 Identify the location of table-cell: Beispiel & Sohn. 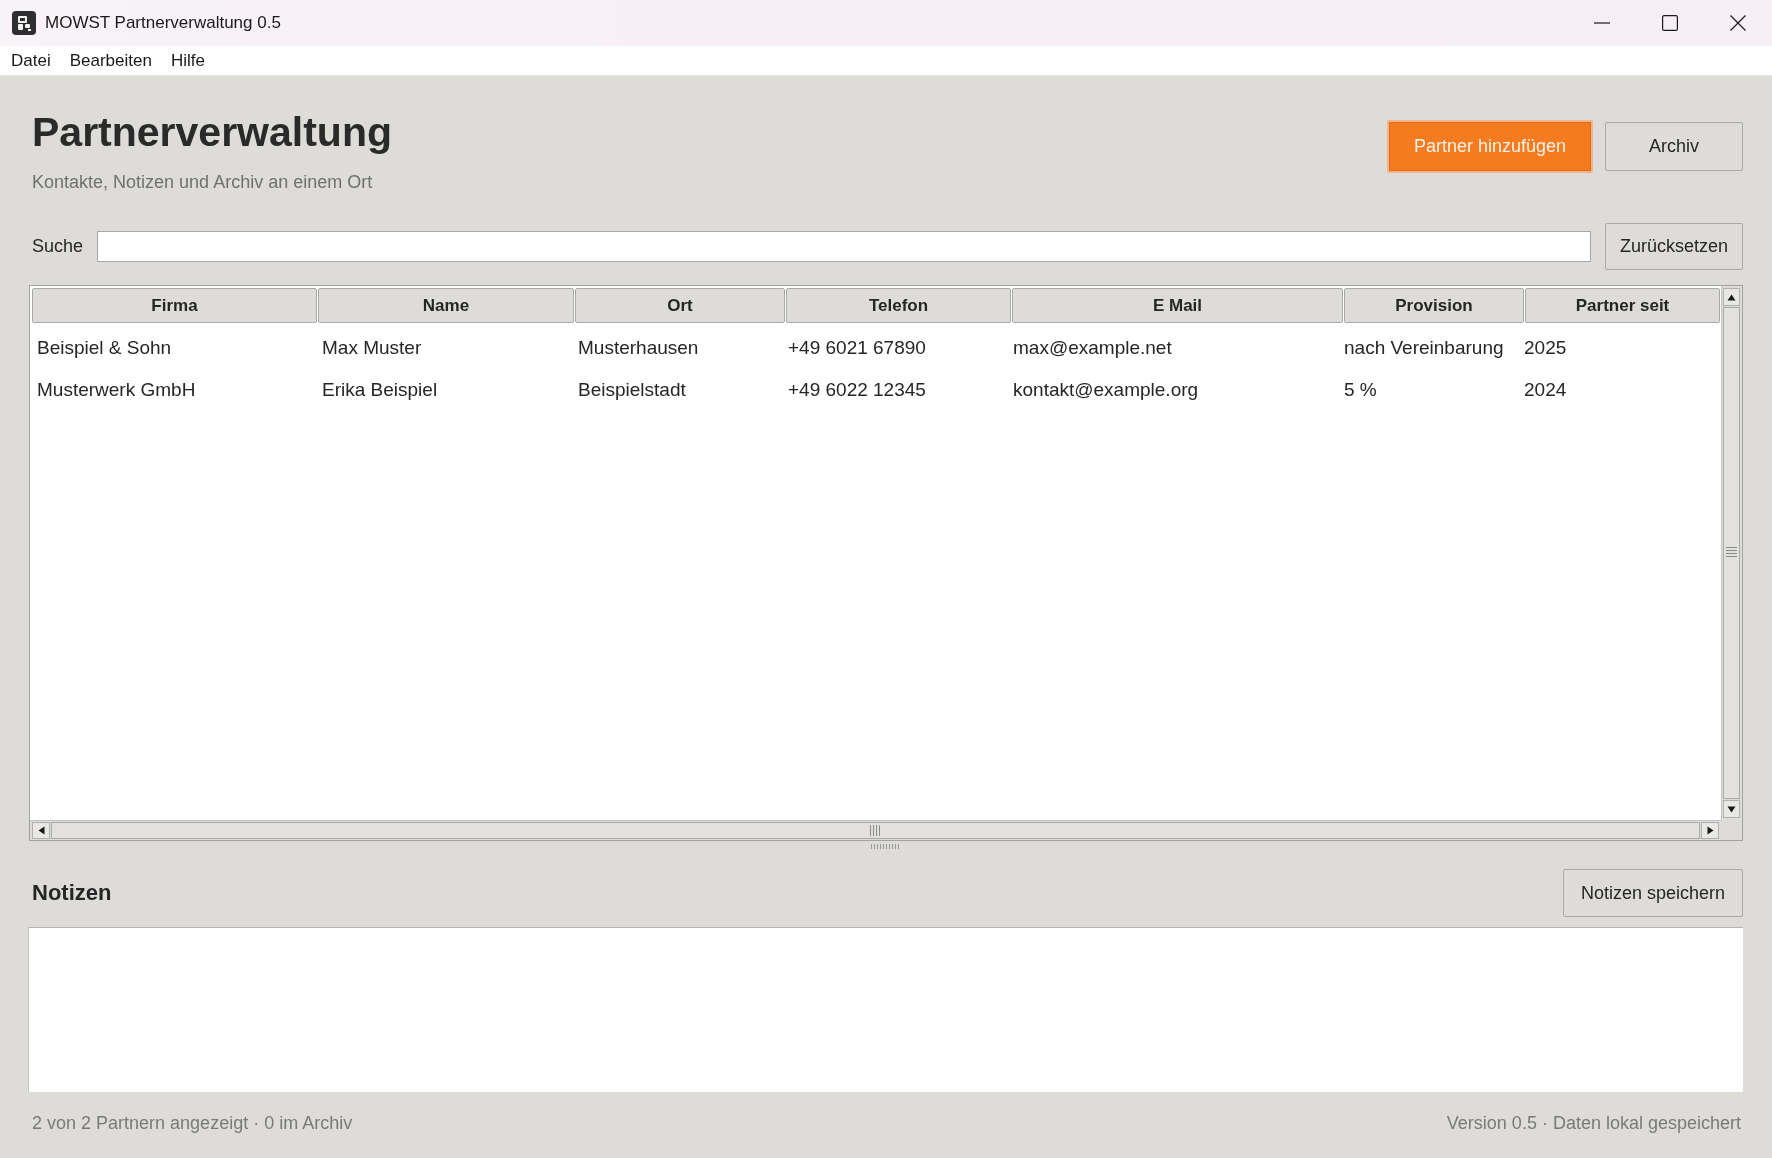
(104, 347).